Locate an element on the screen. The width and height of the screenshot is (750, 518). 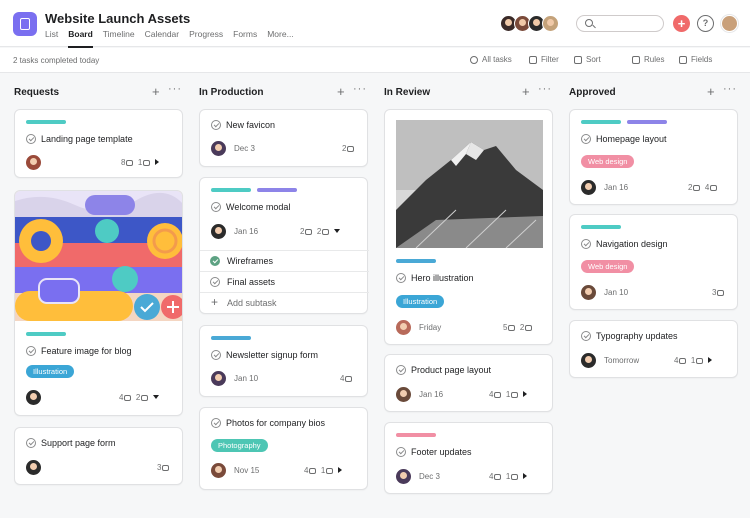
search-input is located at coordinates (620, 23).